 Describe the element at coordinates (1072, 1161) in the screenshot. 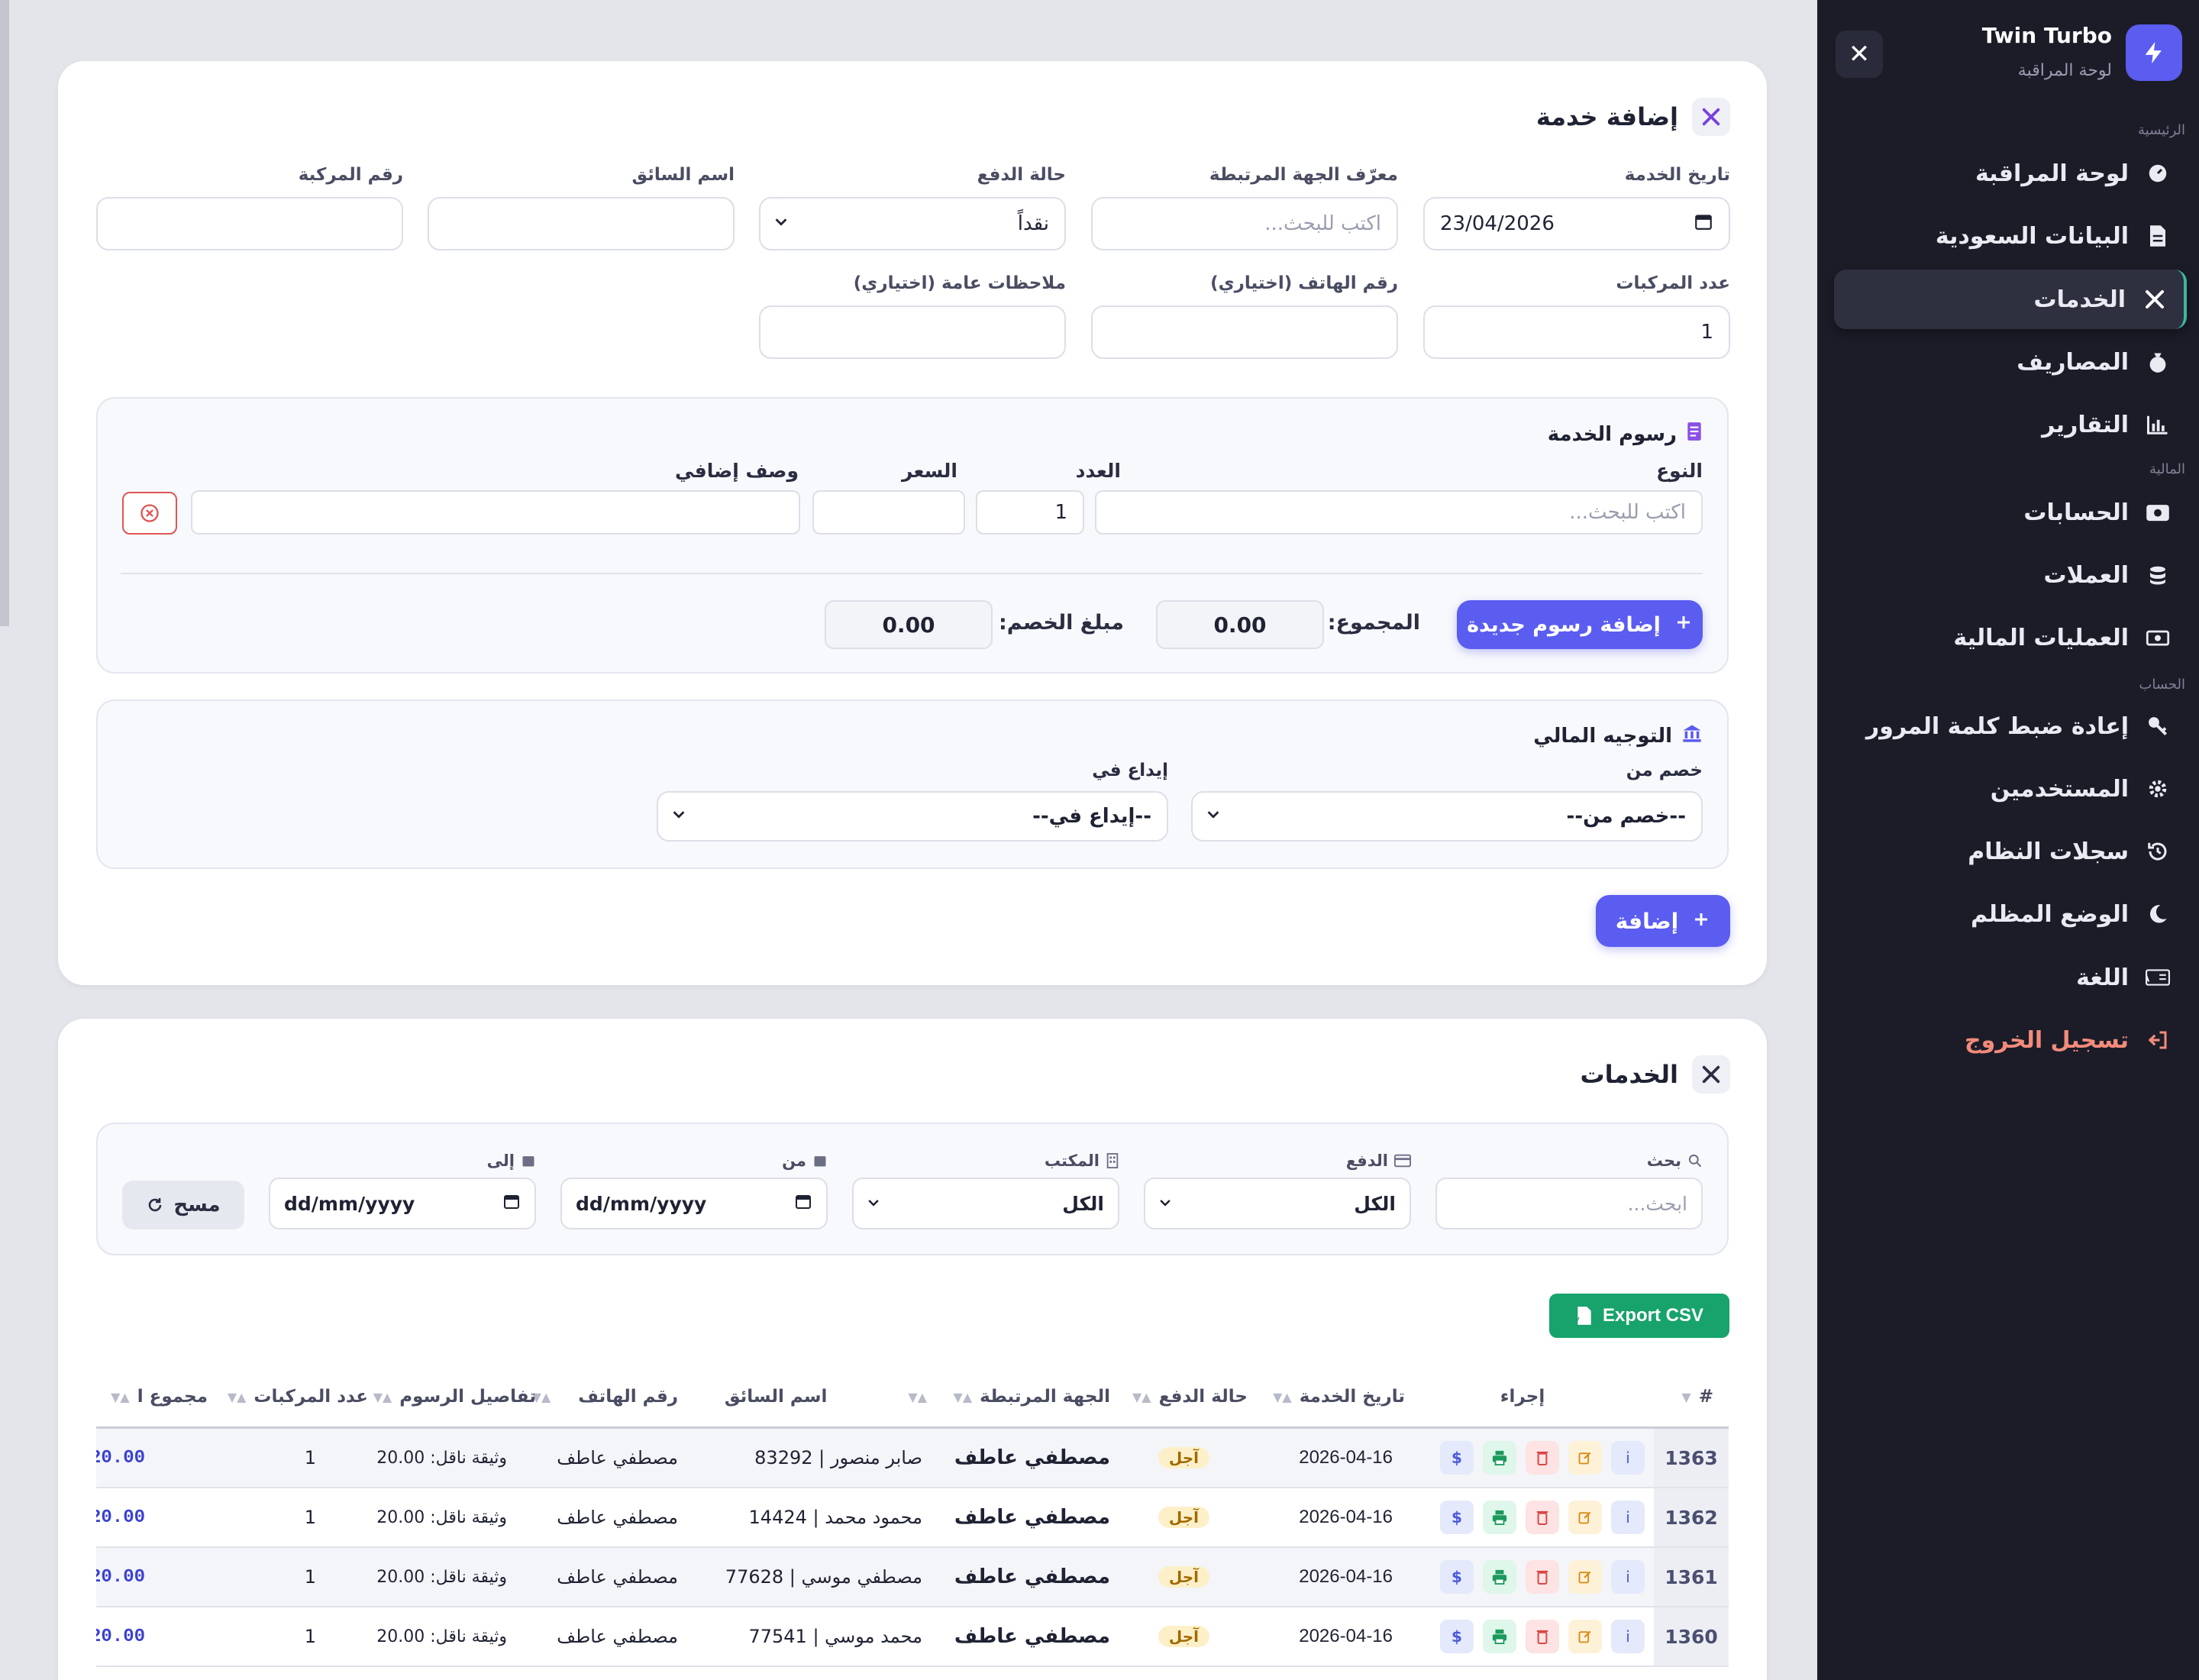

I see `office-filter-label-text: المكتب` at that location.